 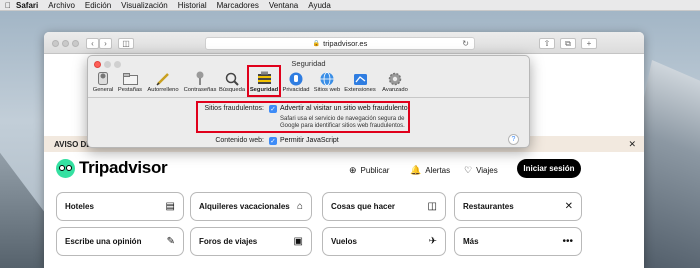 What do you see at coordinates (296, 90) in the screenshot?
I see `tab-label: Privacidad` at bounding box center [296, 90].